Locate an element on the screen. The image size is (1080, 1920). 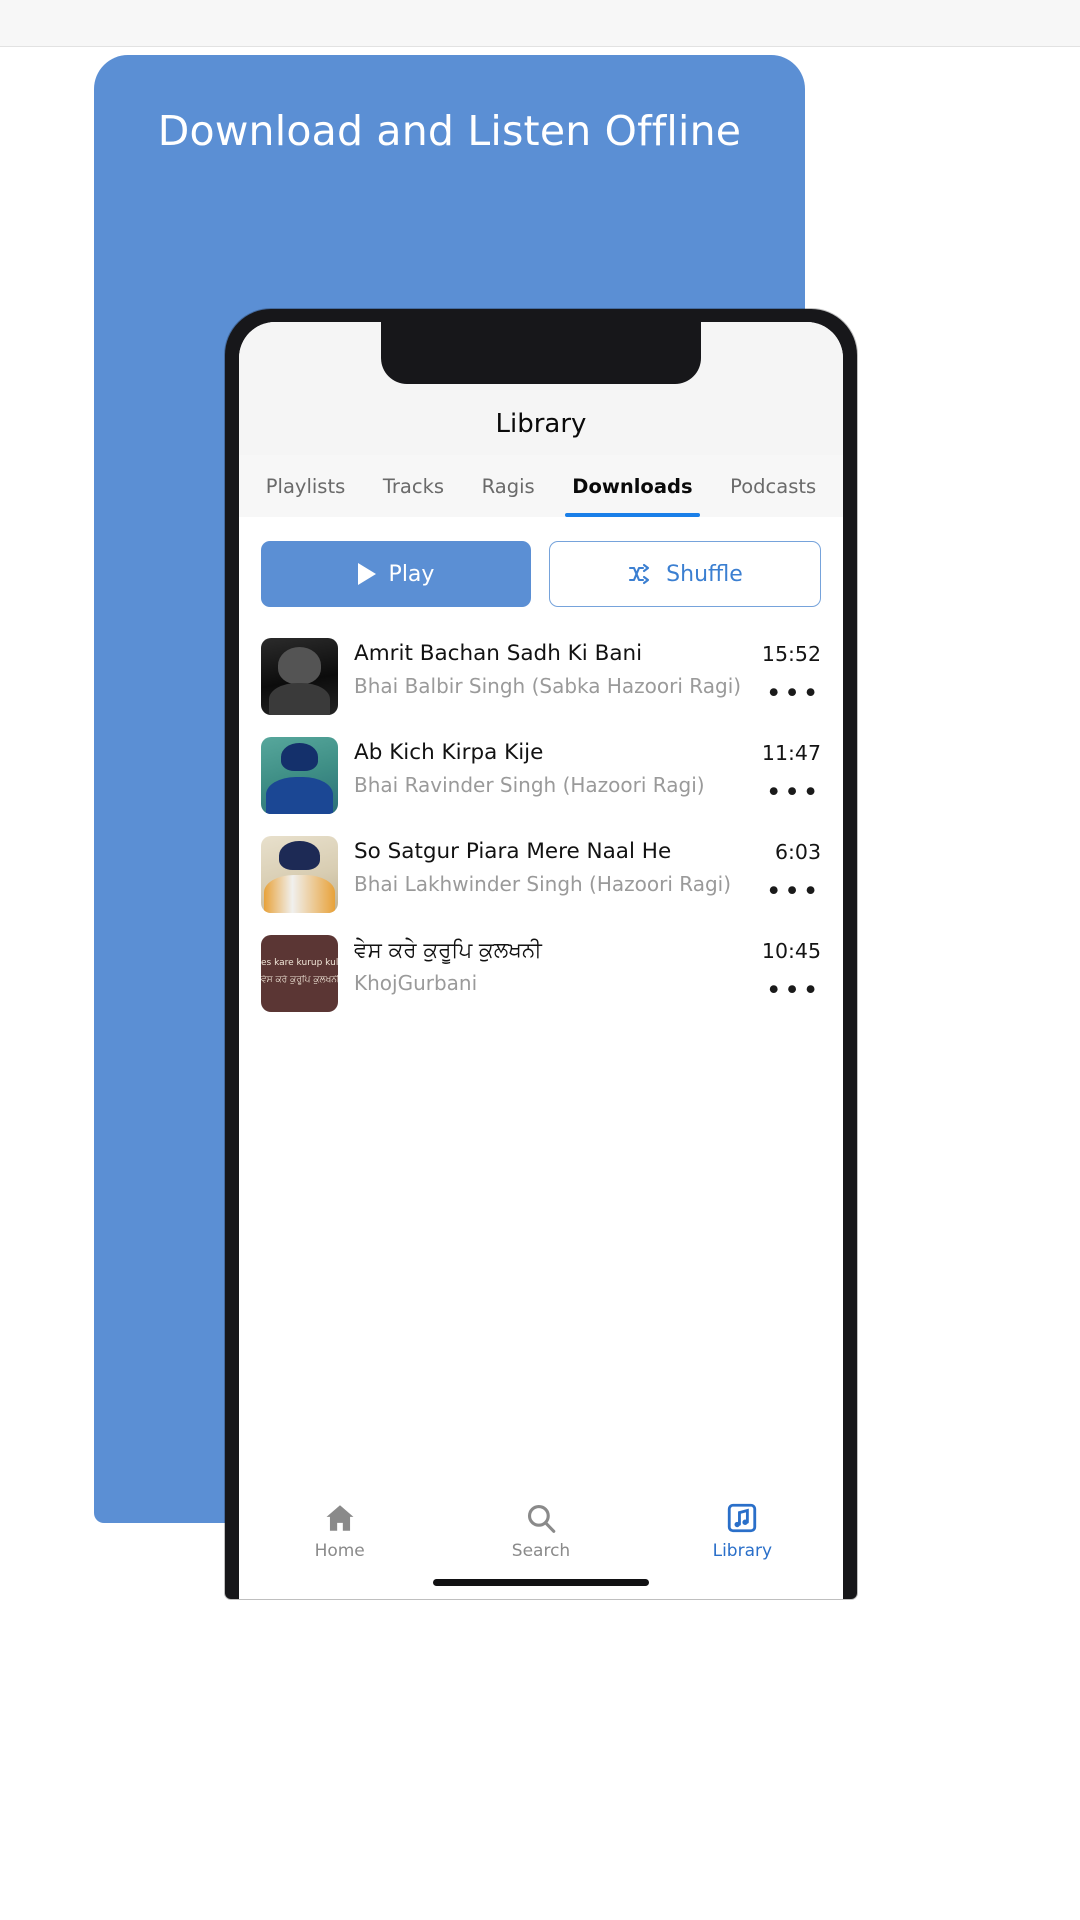
track-artist: Bhai Lakhwinder Singh (Hazoori Ragi) is located at coordinates (543, 884).